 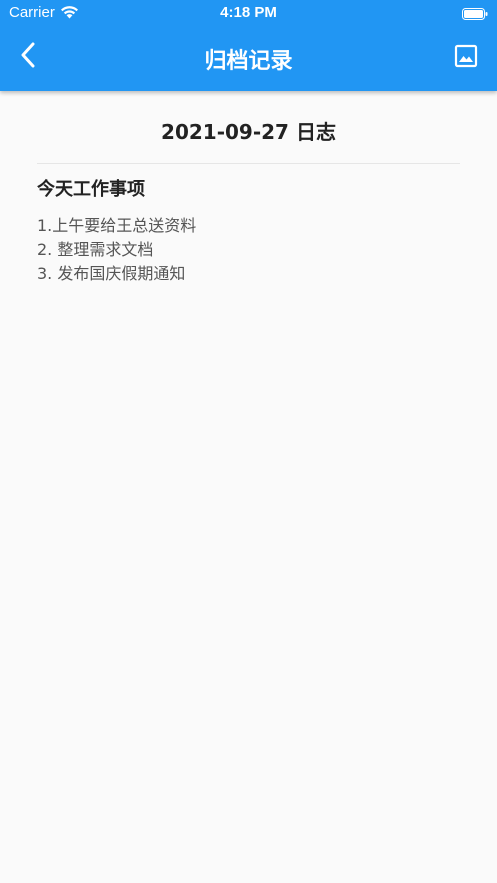 I want to click on status-time: 4:18 PM, so click(x=248, y=12).